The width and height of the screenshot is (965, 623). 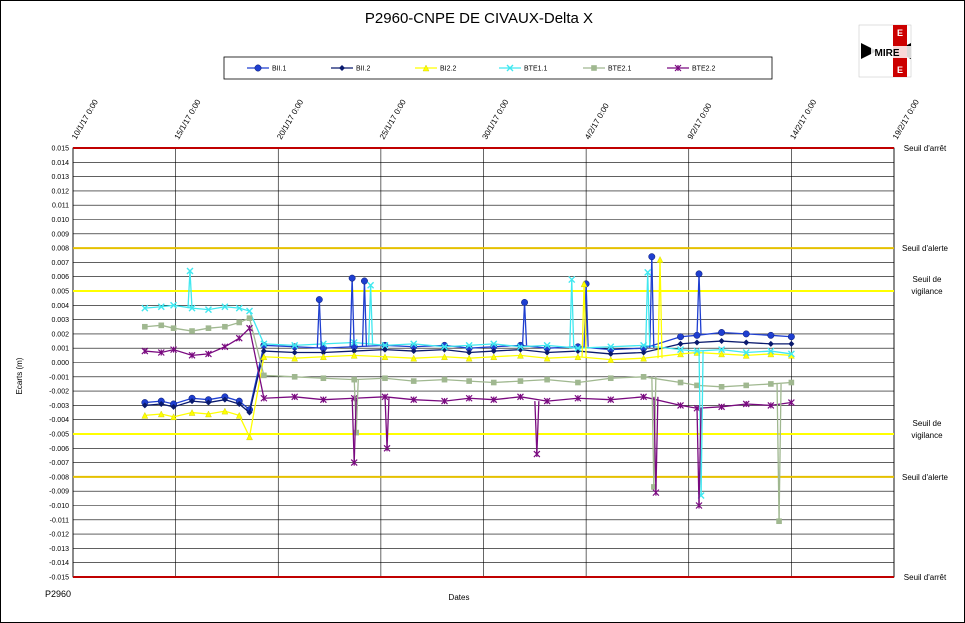 I want to click on y-tick-label: 0.010, so click(x=60, y=220).